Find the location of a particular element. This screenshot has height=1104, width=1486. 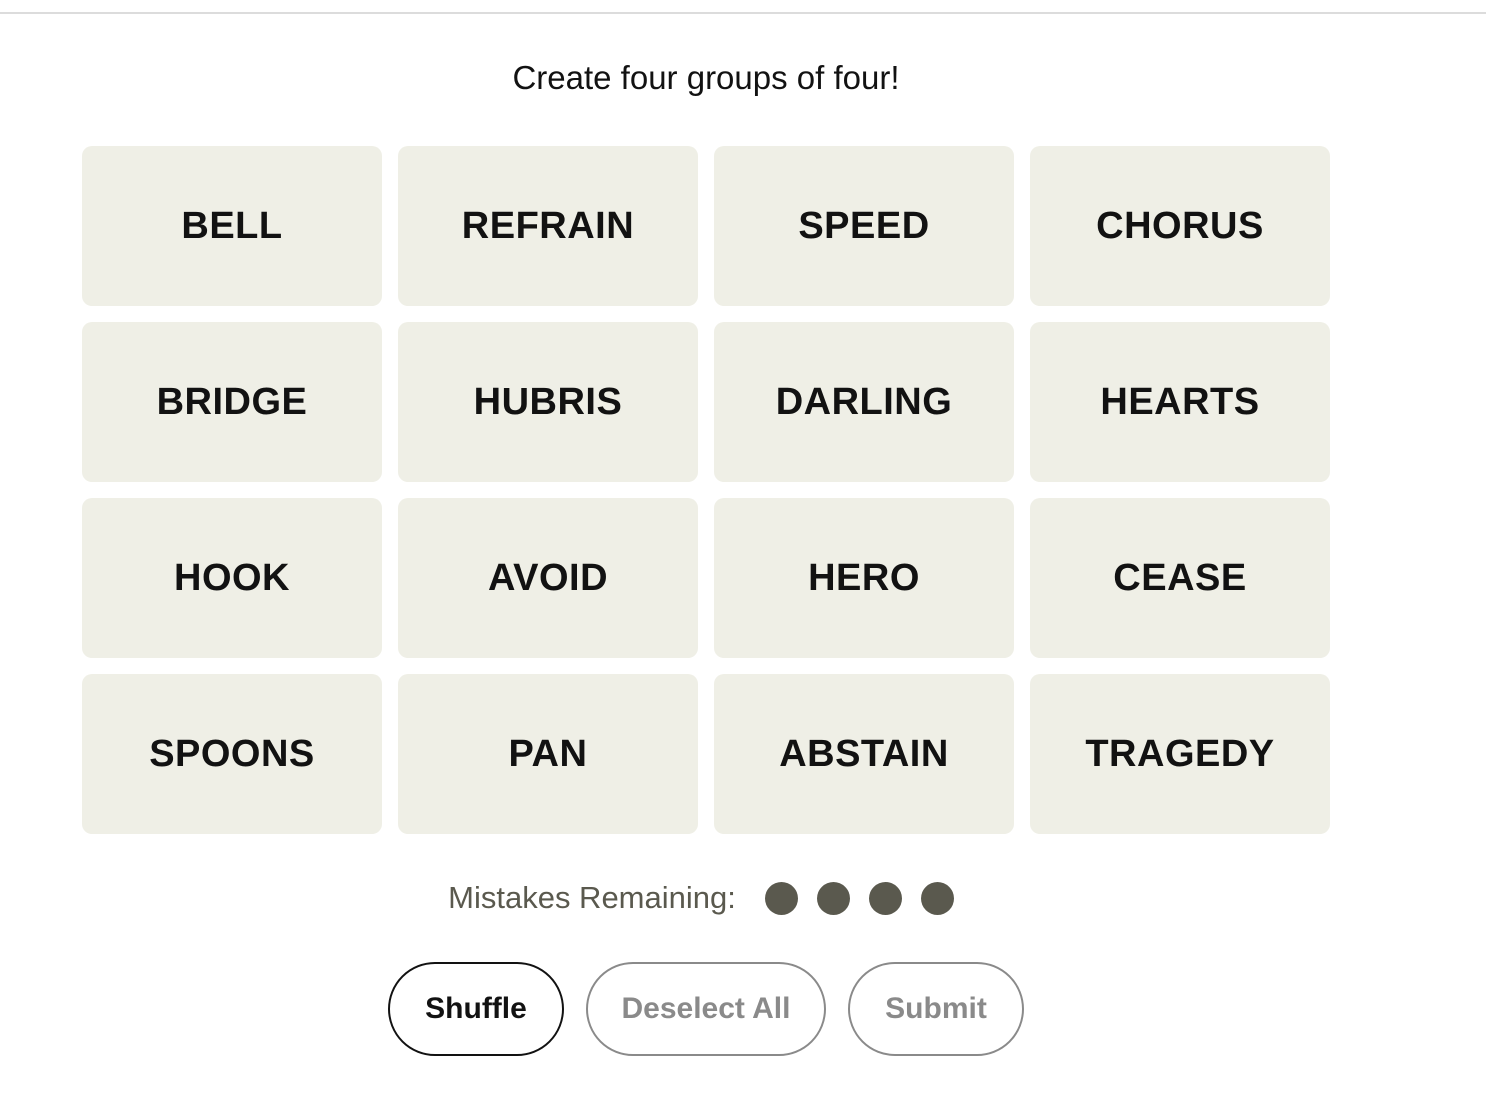

word-tile: HUBRIS is located at coordinates (548, 402).